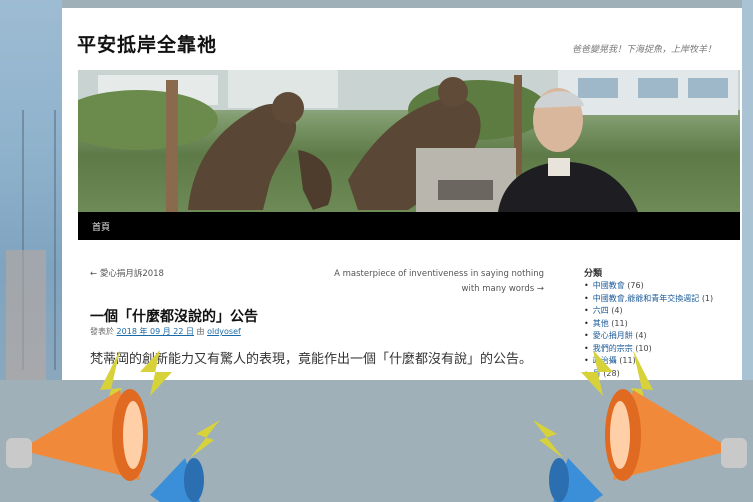 The height and width of the screenshot is (502, 753). Describe the element at coordinates (707, 298) in the screenshot. I see `category-count: (1)` at that location.